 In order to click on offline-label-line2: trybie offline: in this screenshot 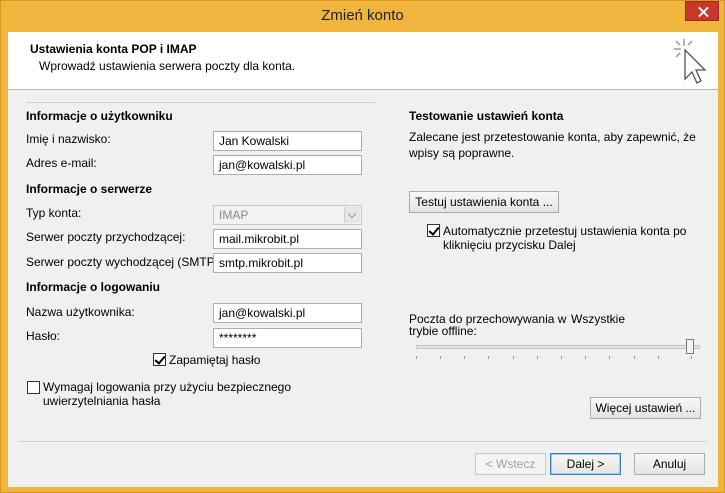, I will do `click(443, 331)`.